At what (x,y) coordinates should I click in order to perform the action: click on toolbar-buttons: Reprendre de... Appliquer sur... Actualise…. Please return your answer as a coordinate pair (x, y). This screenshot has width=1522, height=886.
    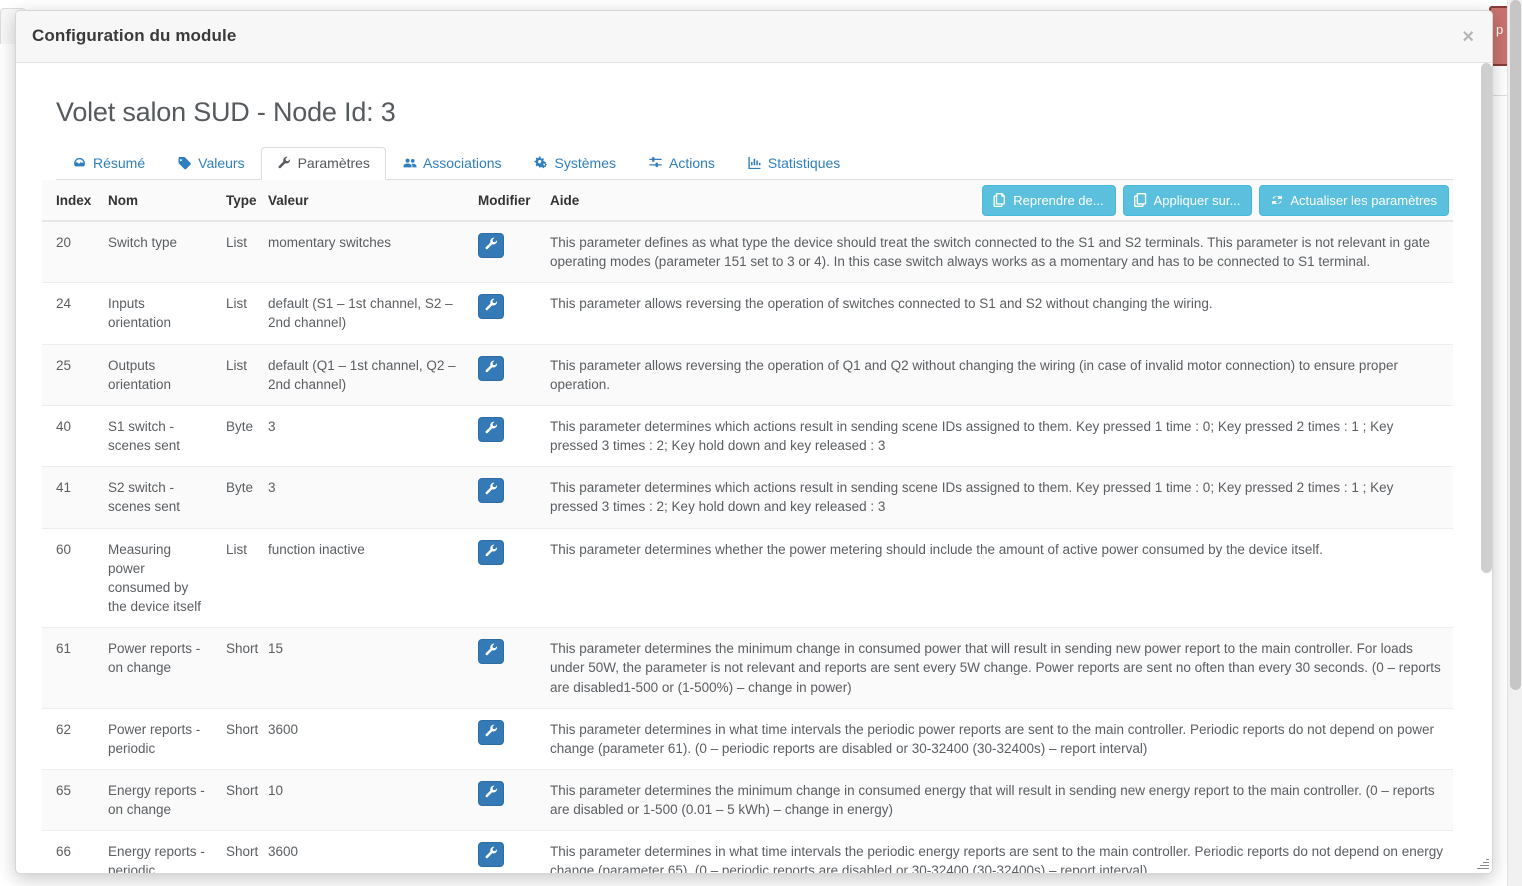
    Looking at the image, I should click on (1215, 200).